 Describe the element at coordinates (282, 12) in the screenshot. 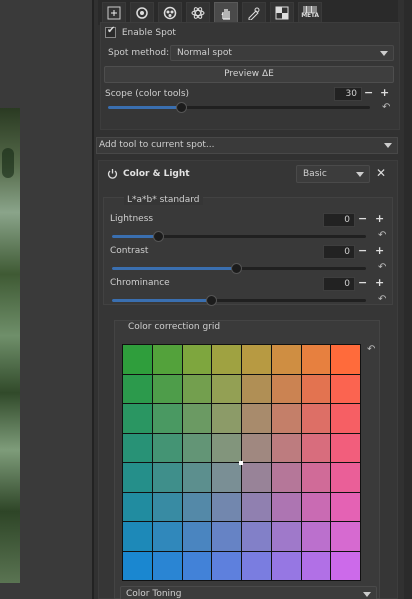

I see `checker-icon` at that location.